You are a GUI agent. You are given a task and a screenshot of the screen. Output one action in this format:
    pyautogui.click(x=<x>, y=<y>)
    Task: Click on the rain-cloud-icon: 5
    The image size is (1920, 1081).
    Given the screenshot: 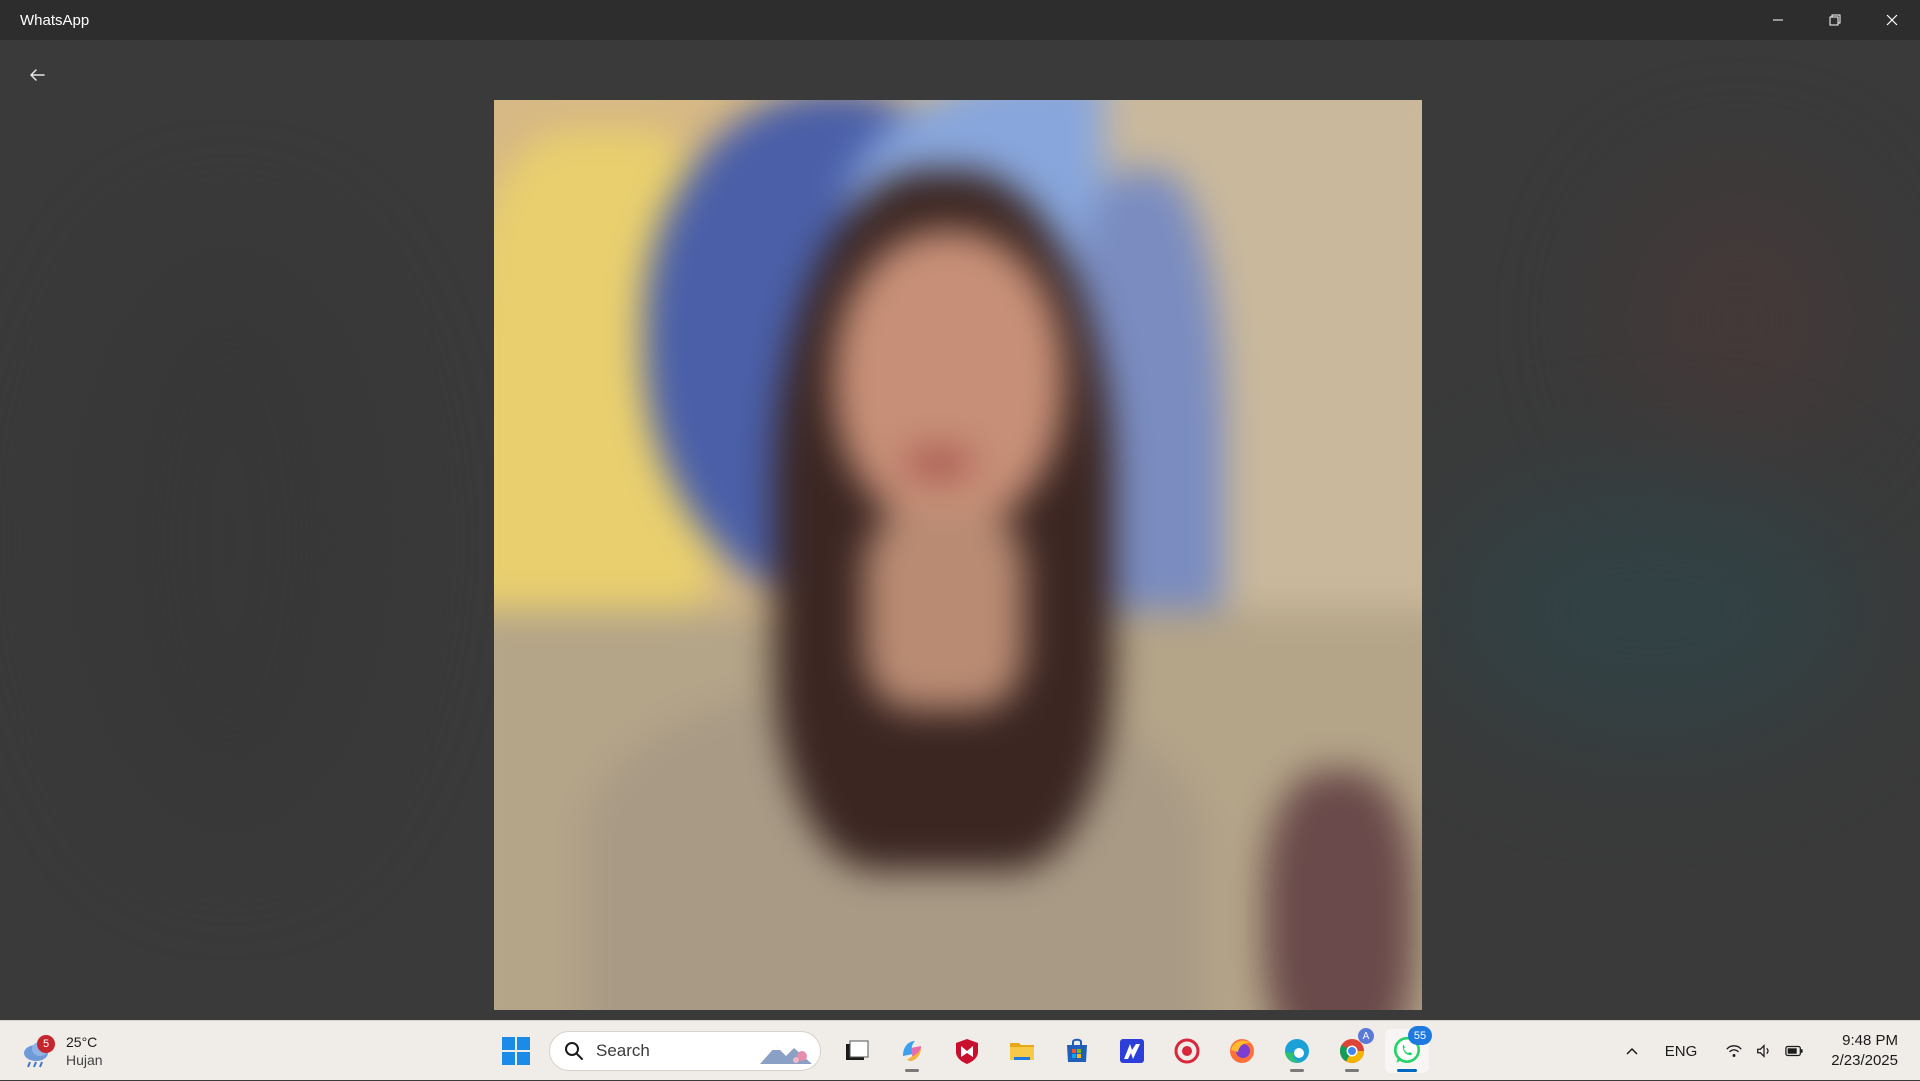 What is the action you would take?
    pyautogui.click(x=38, y=1051)
    